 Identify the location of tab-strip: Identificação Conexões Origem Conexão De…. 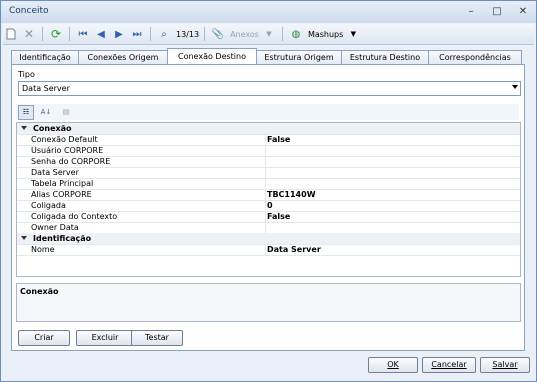
(266, 56).